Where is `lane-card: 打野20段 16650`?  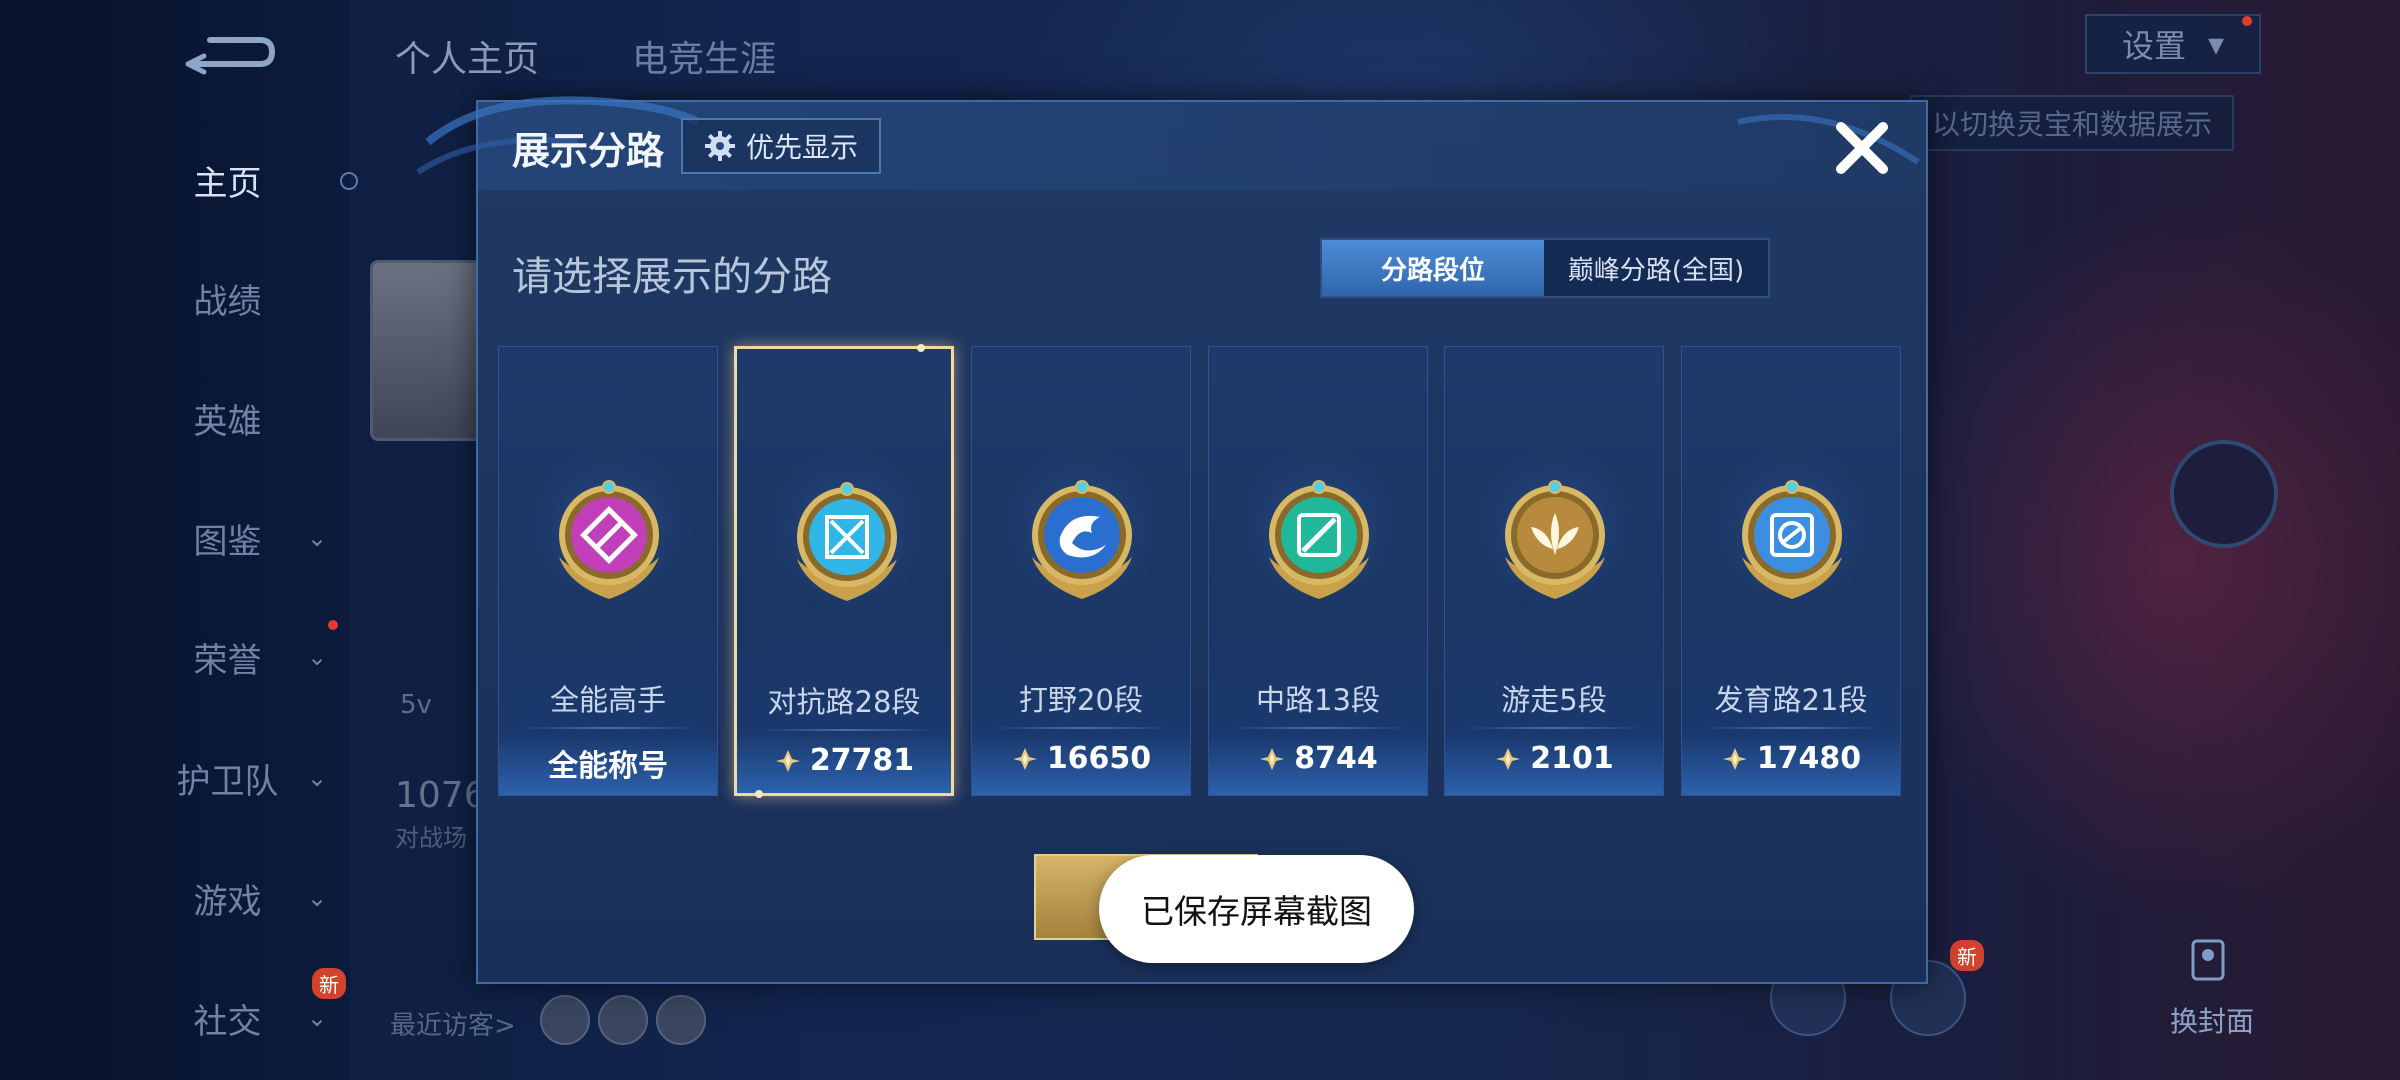 lane-card: 打野20段 16650 is located at coordinates (1081, 571).